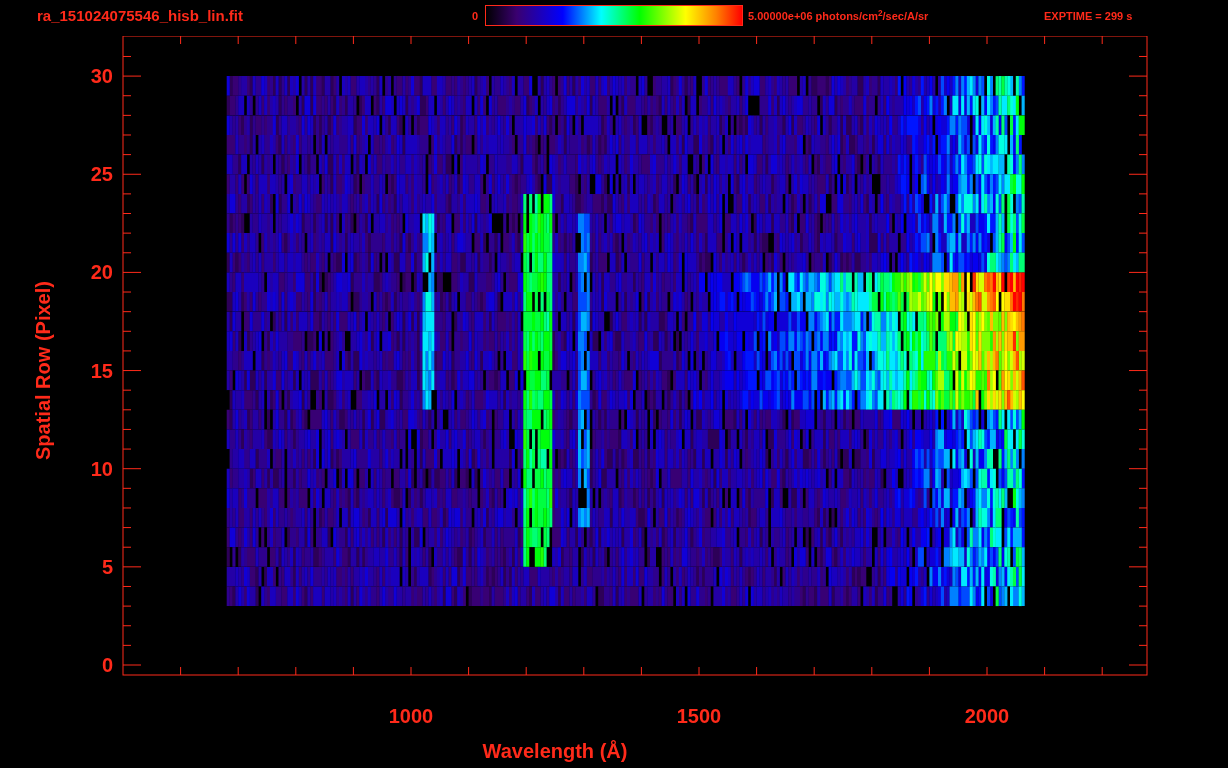 This screenshot has height=768, width=1228. What do you see at coordinates (43, 370) in the screenshot?
I see `y-axis-title: Spatial Row (Pixel)` at bounding box center [43, 370].